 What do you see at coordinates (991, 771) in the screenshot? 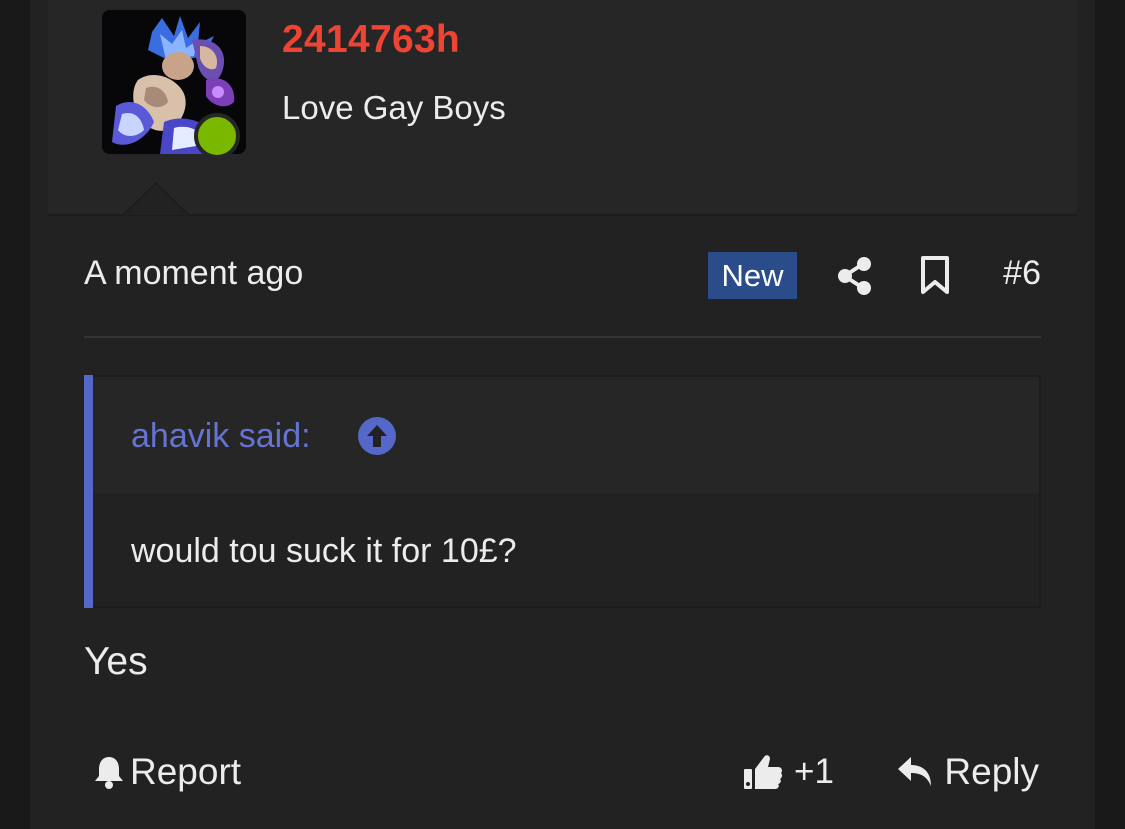
I see `reply-label: Reply` at bounding box center [991, 771].